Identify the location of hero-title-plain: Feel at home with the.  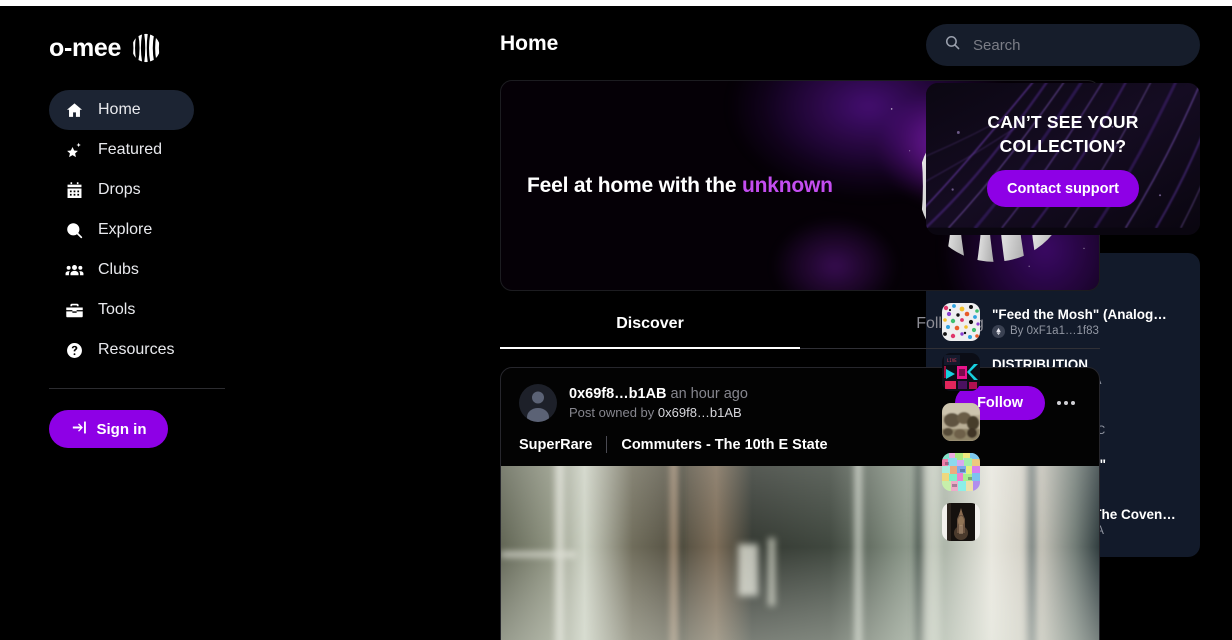
(634, 185).